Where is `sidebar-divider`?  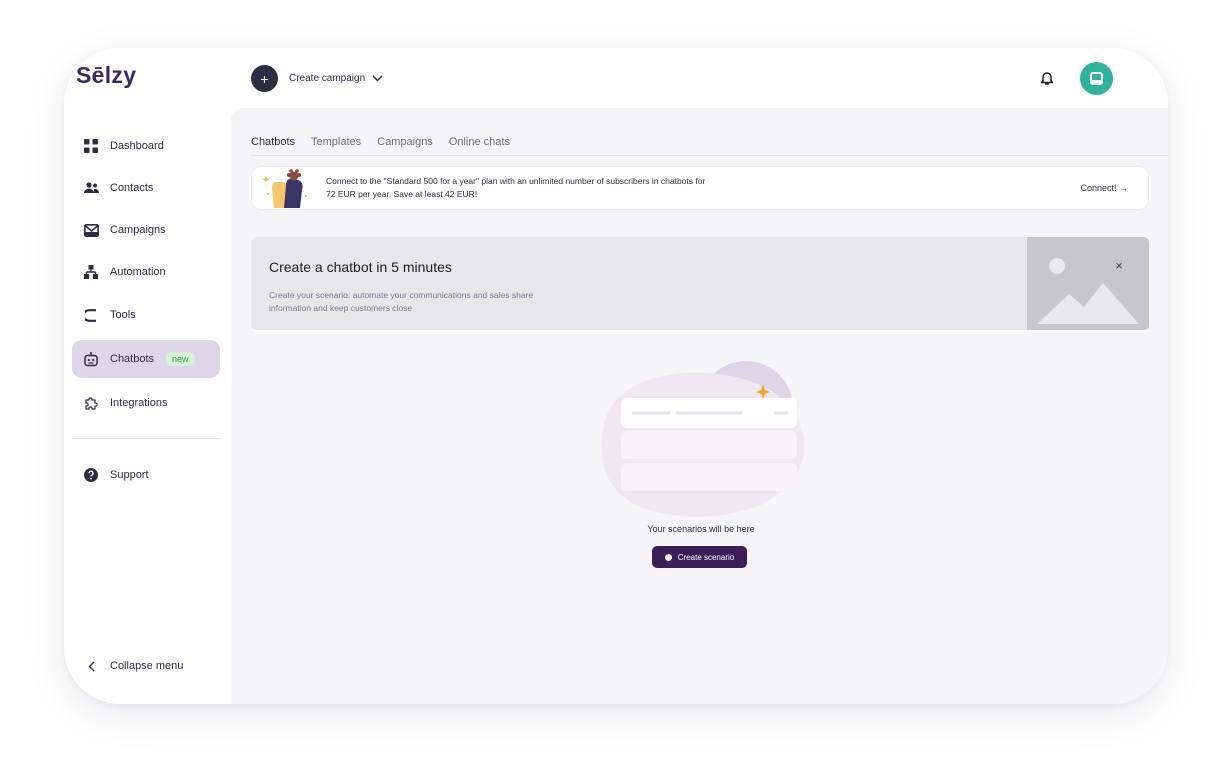
sidebar-divider is located at coordinates (146, 438).